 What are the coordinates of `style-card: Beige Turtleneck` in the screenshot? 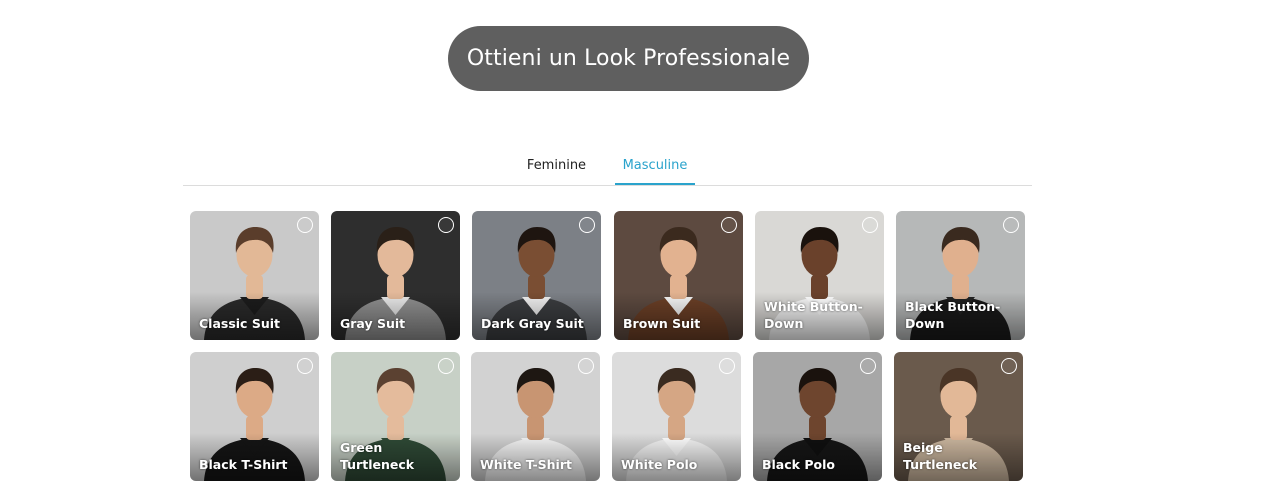 It's located at (958, 416).